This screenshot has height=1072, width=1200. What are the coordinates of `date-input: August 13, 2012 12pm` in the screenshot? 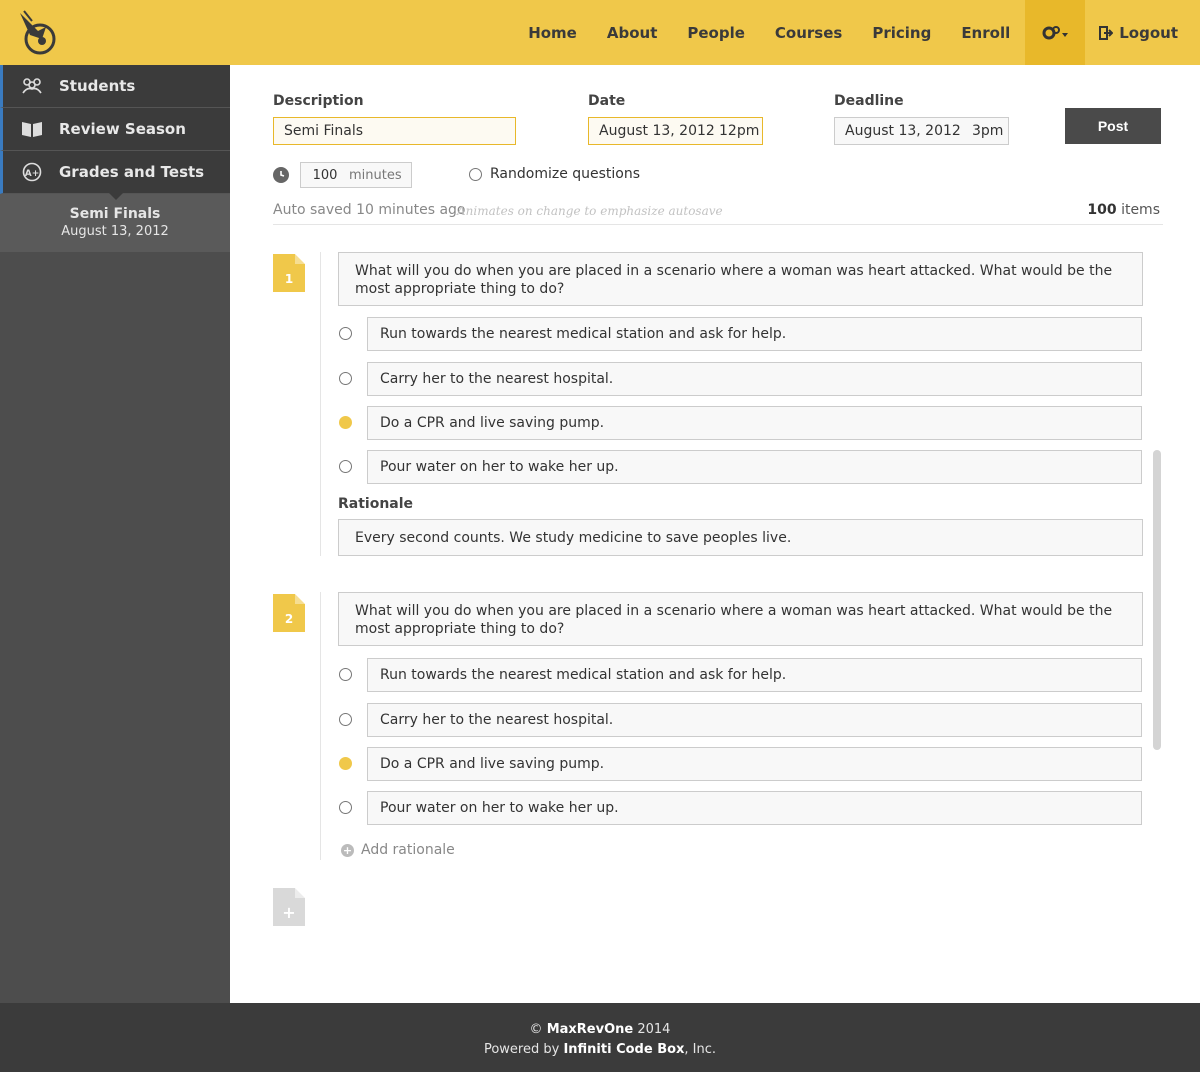 It's located at (675, 131).